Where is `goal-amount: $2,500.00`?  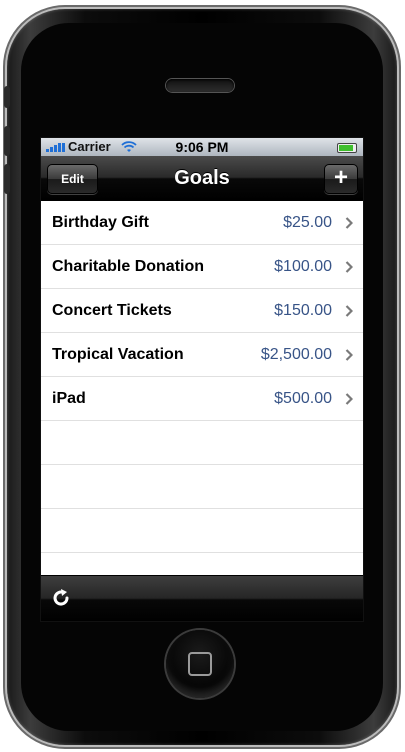
goal-amount: $2,500.00 is located at coordinates (296, 354).